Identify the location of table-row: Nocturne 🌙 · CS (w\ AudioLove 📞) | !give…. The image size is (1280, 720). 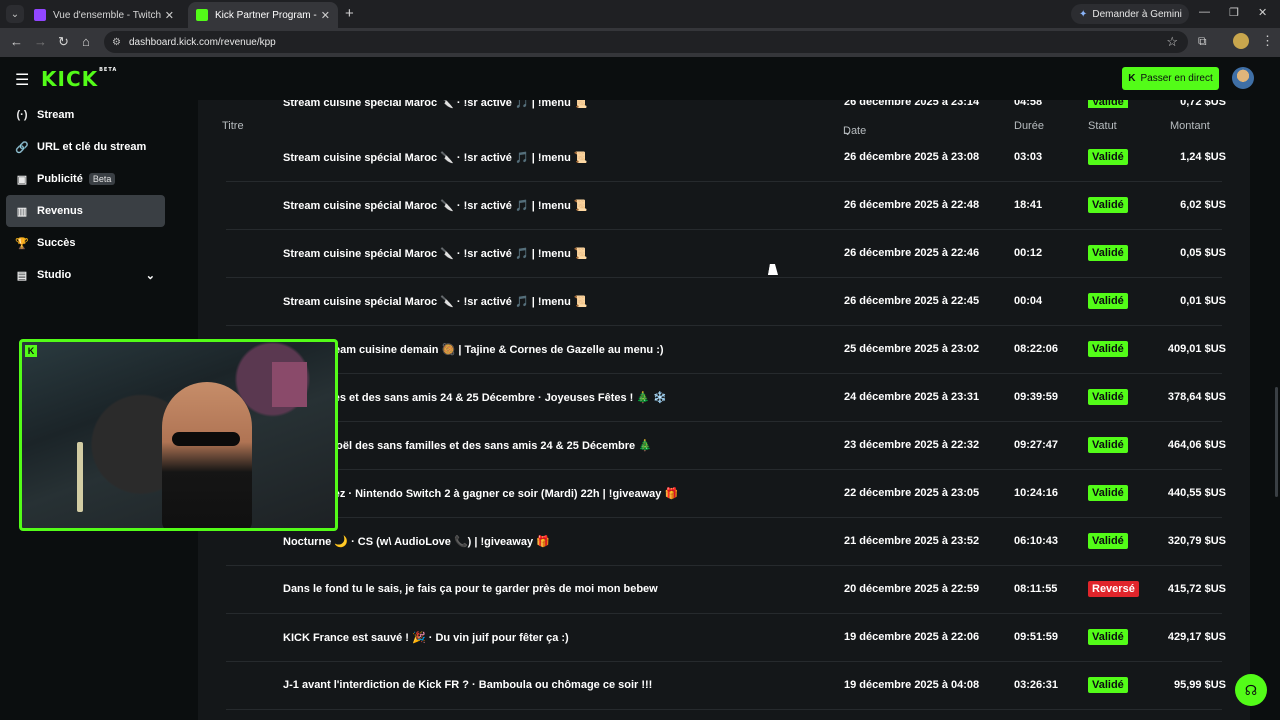
(726, 542).